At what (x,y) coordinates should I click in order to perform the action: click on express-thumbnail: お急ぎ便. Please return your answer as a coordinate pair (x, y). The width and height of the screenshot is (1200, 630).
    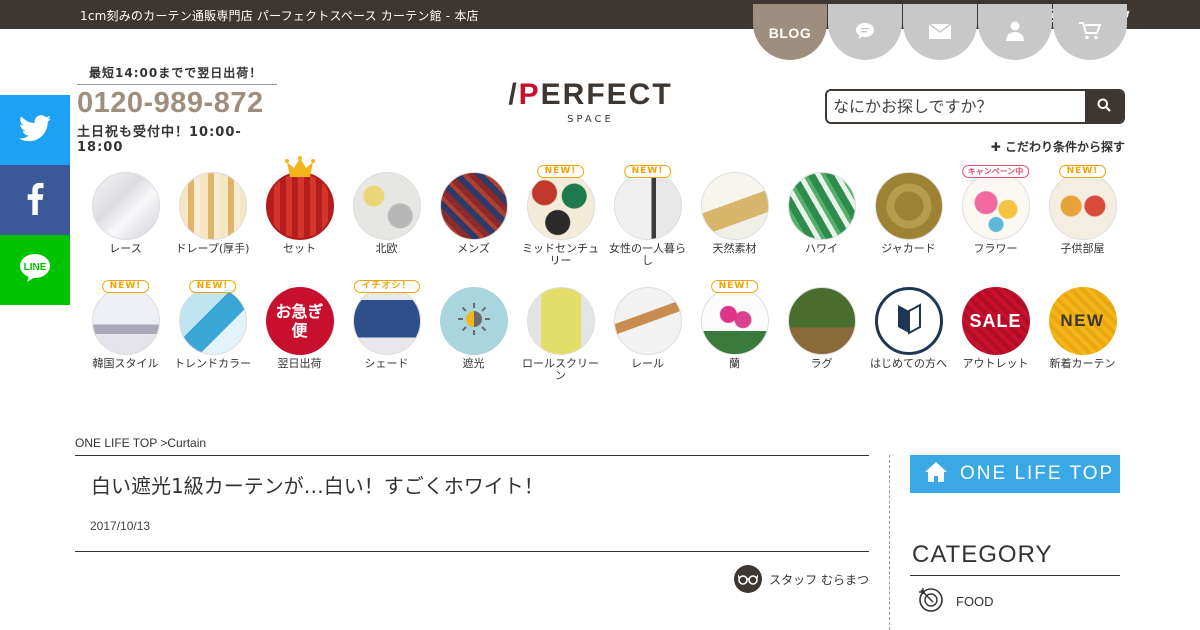
    Looking at the image, I should click on (299, 321).